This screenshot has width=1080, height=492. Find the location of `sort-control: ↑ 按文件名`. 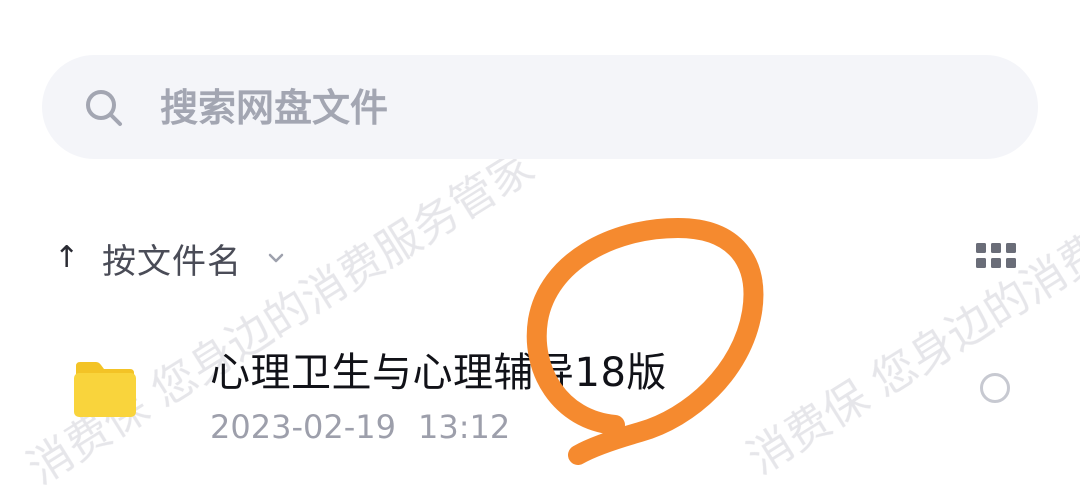

sort-control: ↑ 按文件名 is located at coordinates (170, 258).